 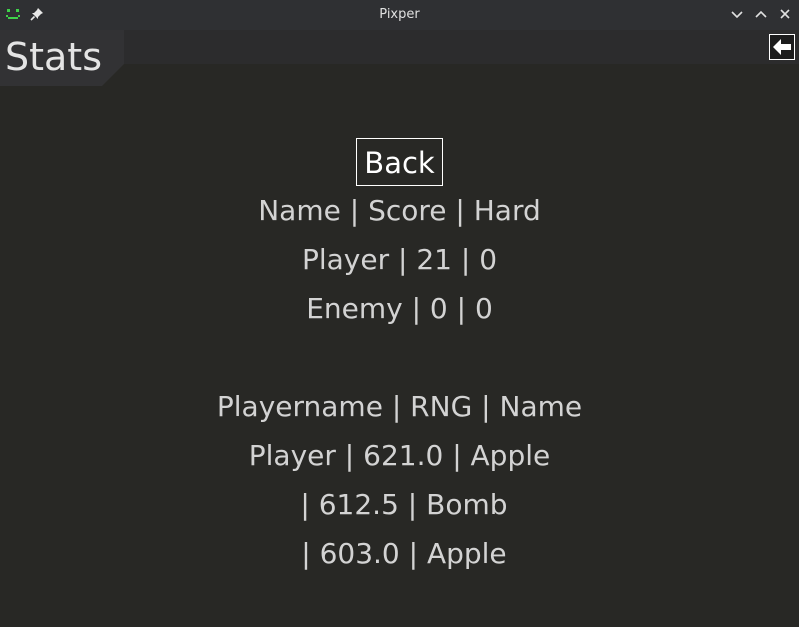 What do you see at coordinates (737, 14) in the screenshot?
I see `chevron-down-icon` at bounding box center [737, 14].